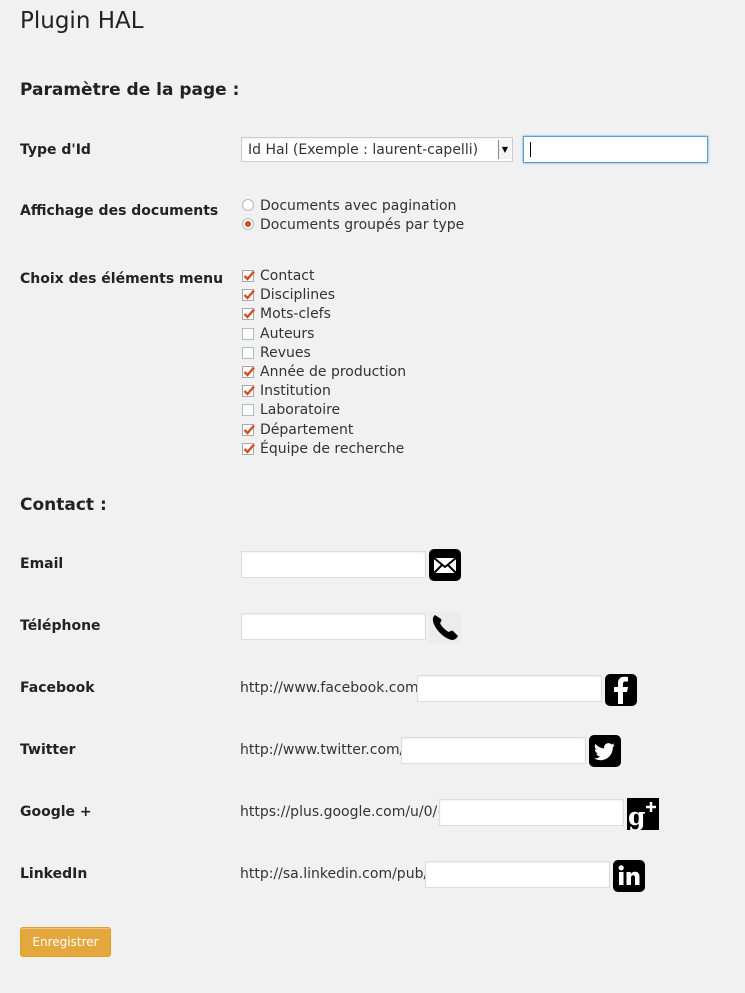  Describe the element at coordinates (287, 276) in the screenshot. I see `menu-item-label: Contact` at that location.